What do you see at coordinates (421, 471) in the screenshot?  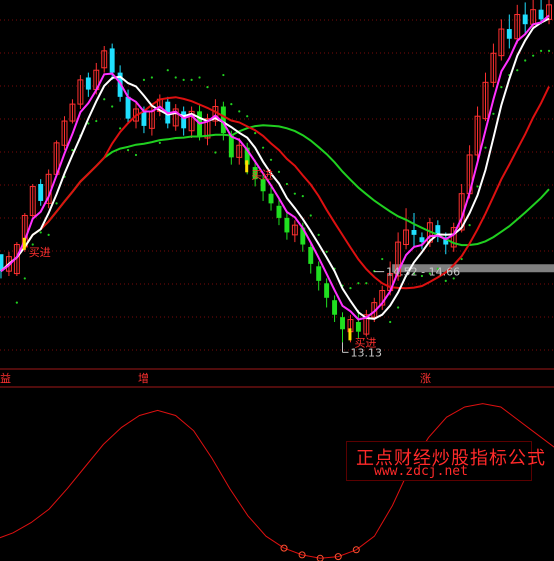 I see `watermark-url: www.zdcj.net` at bounding box center [421, 471].